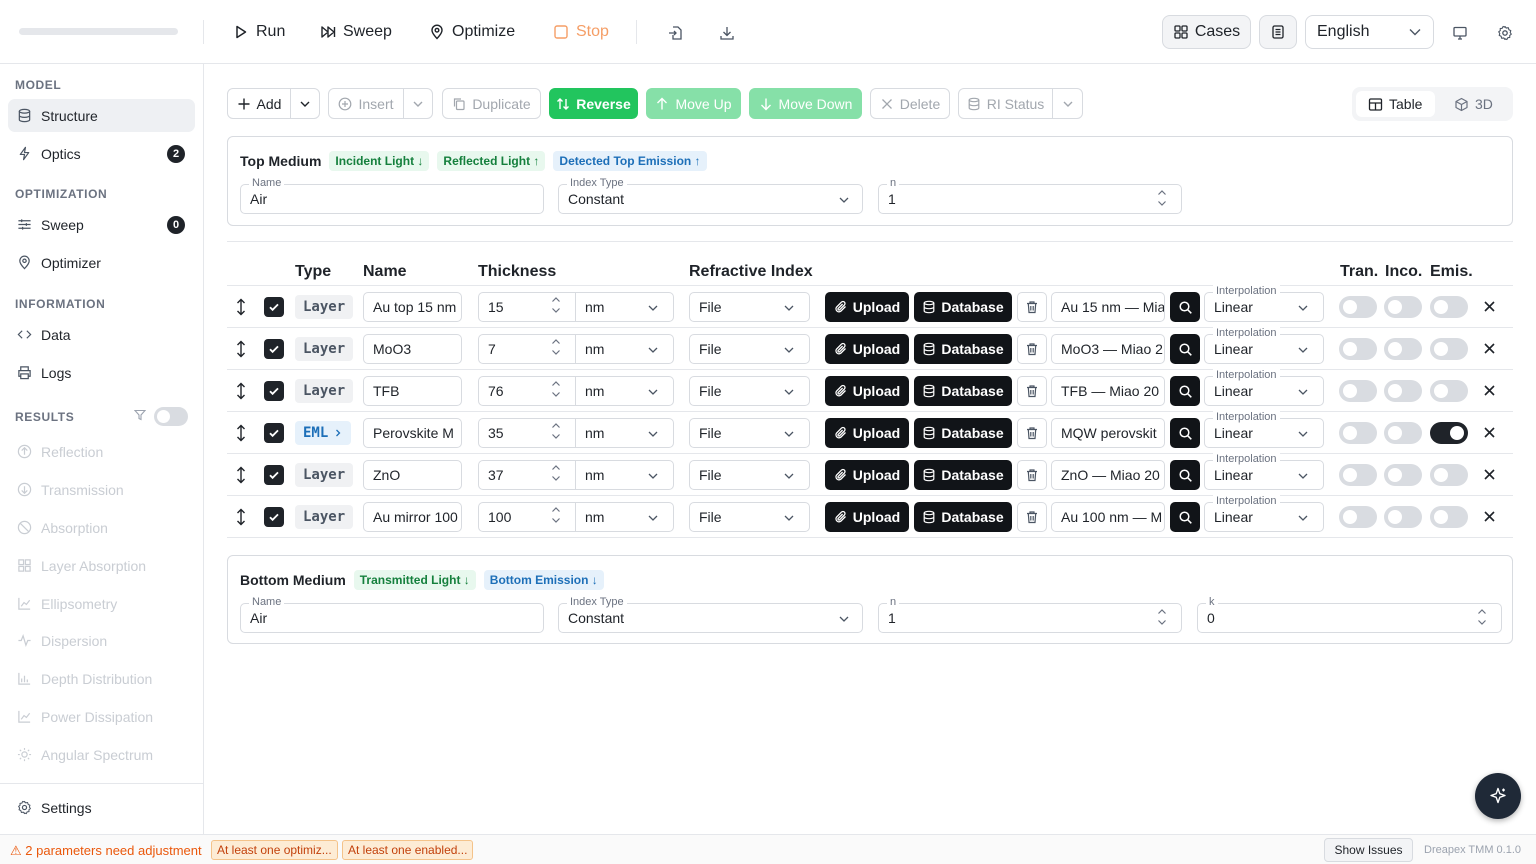  What do you see at coordinates (1005, 103) in the screenshot?
I see `ri-status-button: RI Status` at bounding box center [1005, 103].